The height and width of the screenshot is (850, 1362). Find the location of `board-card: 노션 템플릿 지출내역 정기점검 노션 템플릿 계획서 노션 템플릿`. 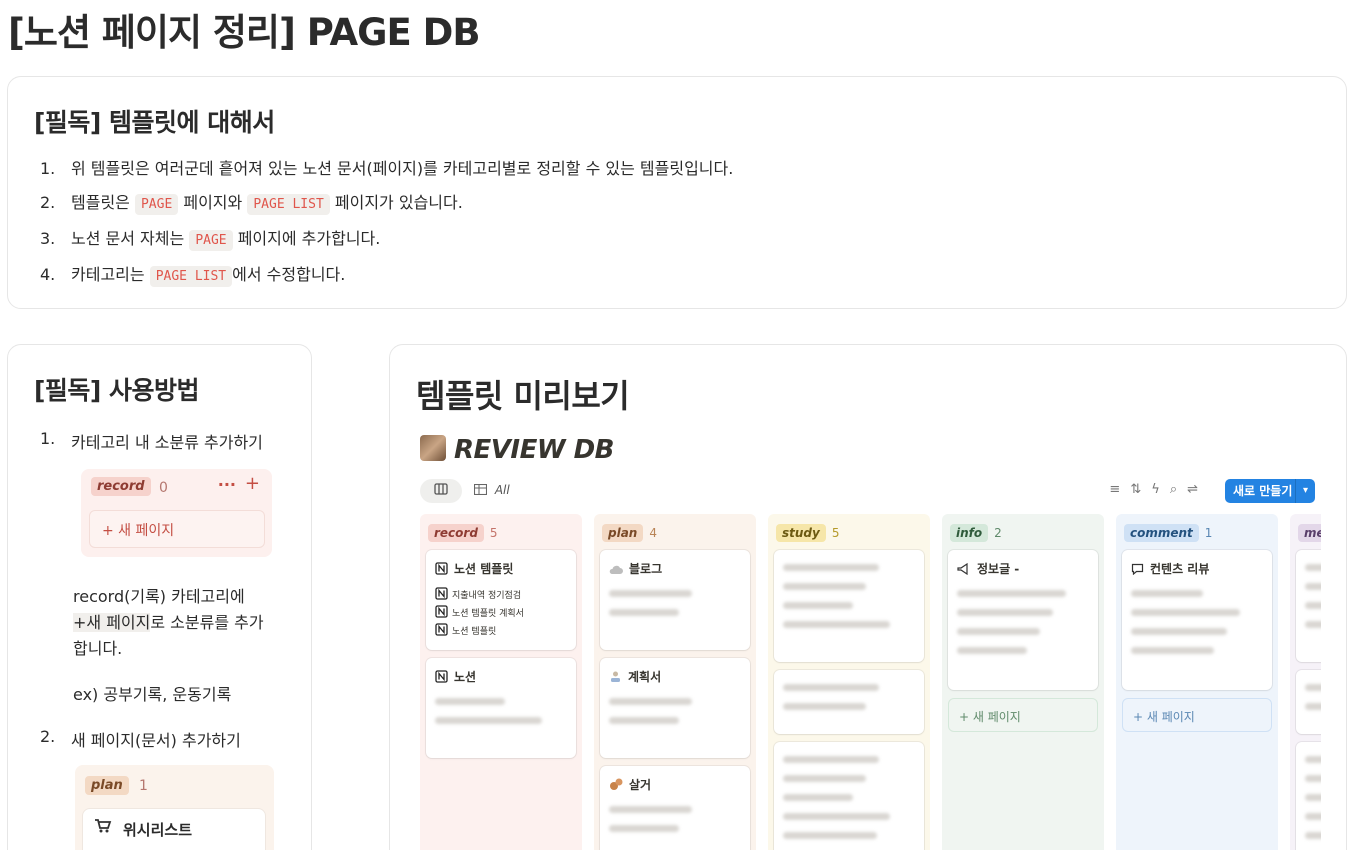

board-card: 노션 템플릿 지출내역 정기점검 노션 템플릿 계획서 노션 템플릿 is located at coordinates (501, 600).